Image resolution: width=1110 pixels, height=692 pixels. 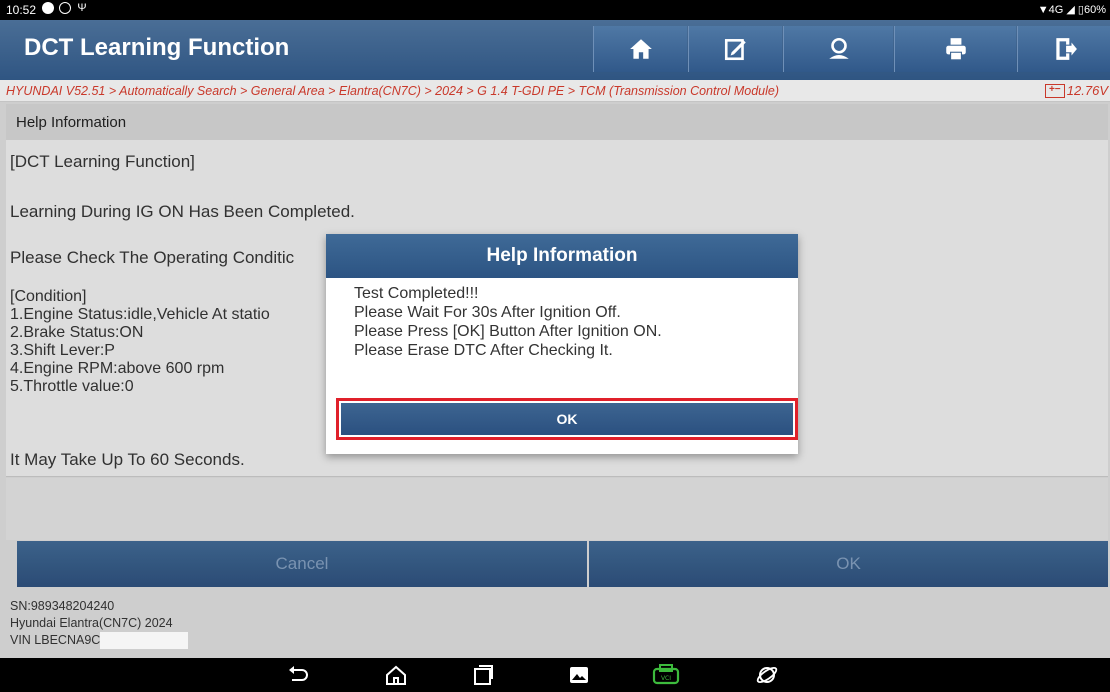 I want to click on exit-button, so click(x=1063, y=49).